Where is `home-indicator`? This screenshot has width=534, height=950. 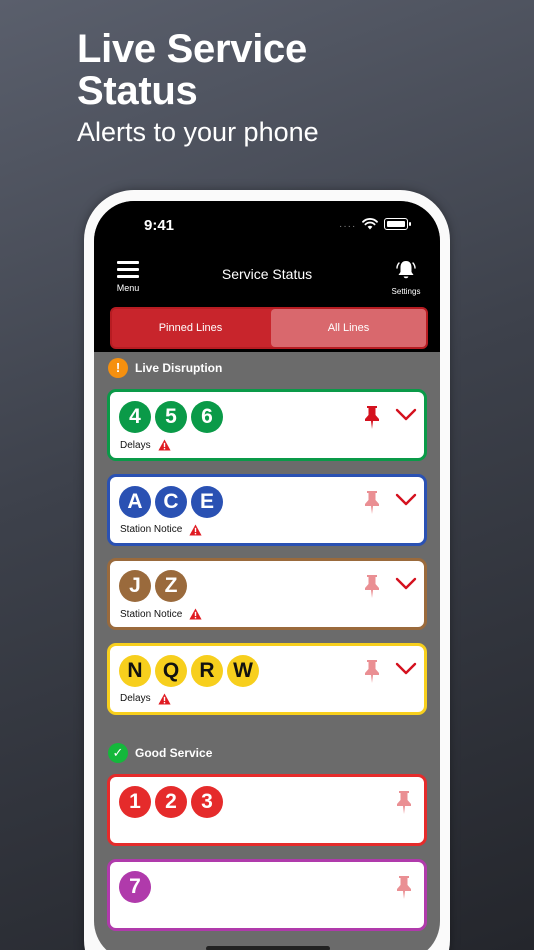
home-indicator is located at coordinates (268, 948).